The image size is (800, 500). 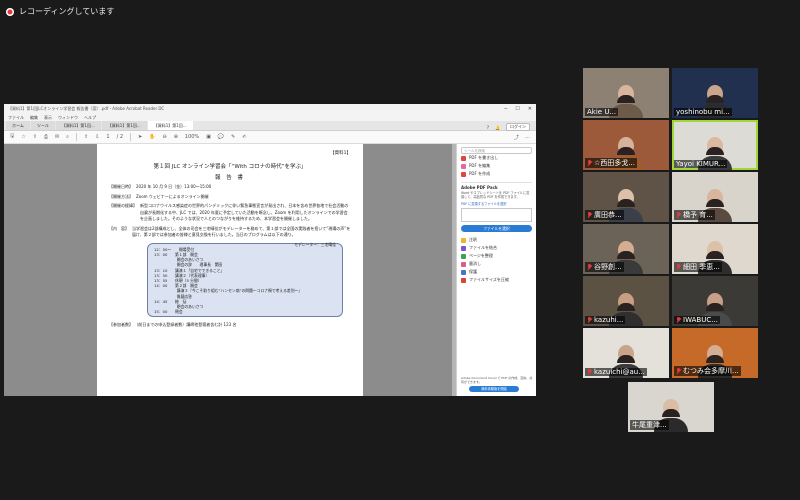 What do you see at coordinates (233, 137) in the screenshot?
I see `pen-icon: ✎` at bounding box center [233, 137].